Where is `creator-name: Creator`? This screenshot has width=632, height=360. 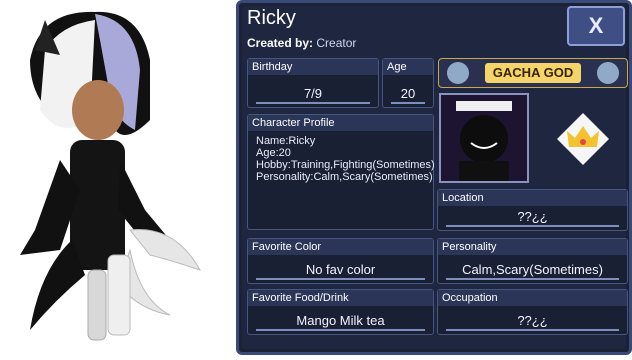
creator-name: Creator is located at coordinates (336, 43).